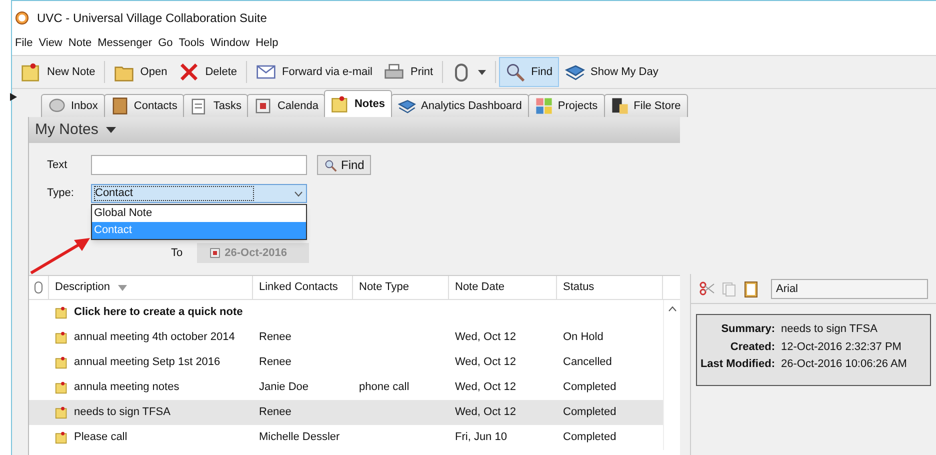 The height and width of the screenshot is (455, 936). Describe the element at coordinates (158, 312) in the screenshot. I see `quick-note-link: Click here to create a quick note` at that location.